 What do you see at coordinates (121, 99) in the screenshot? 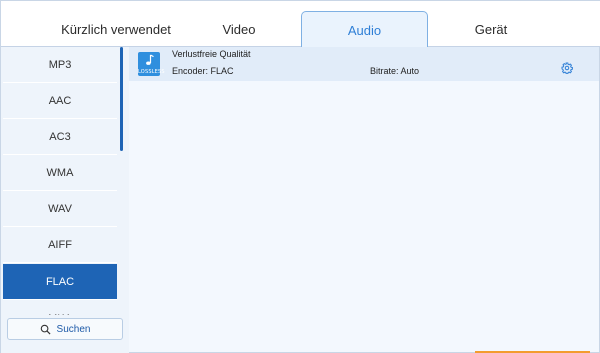
I see `scrollbar-thumb` at bounding box center [121, 99].